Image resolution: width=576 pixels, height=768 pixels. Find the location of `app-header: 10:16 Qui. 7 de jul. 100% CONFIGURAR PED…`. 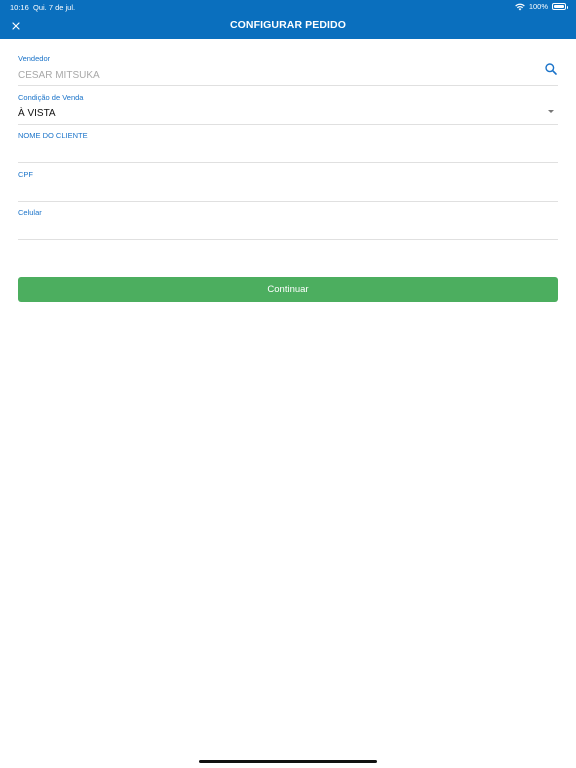

app-header: 10:16 Qui. 7 de jul. 100% CONFIGURAR PED… is located at coordinates (288, 19).